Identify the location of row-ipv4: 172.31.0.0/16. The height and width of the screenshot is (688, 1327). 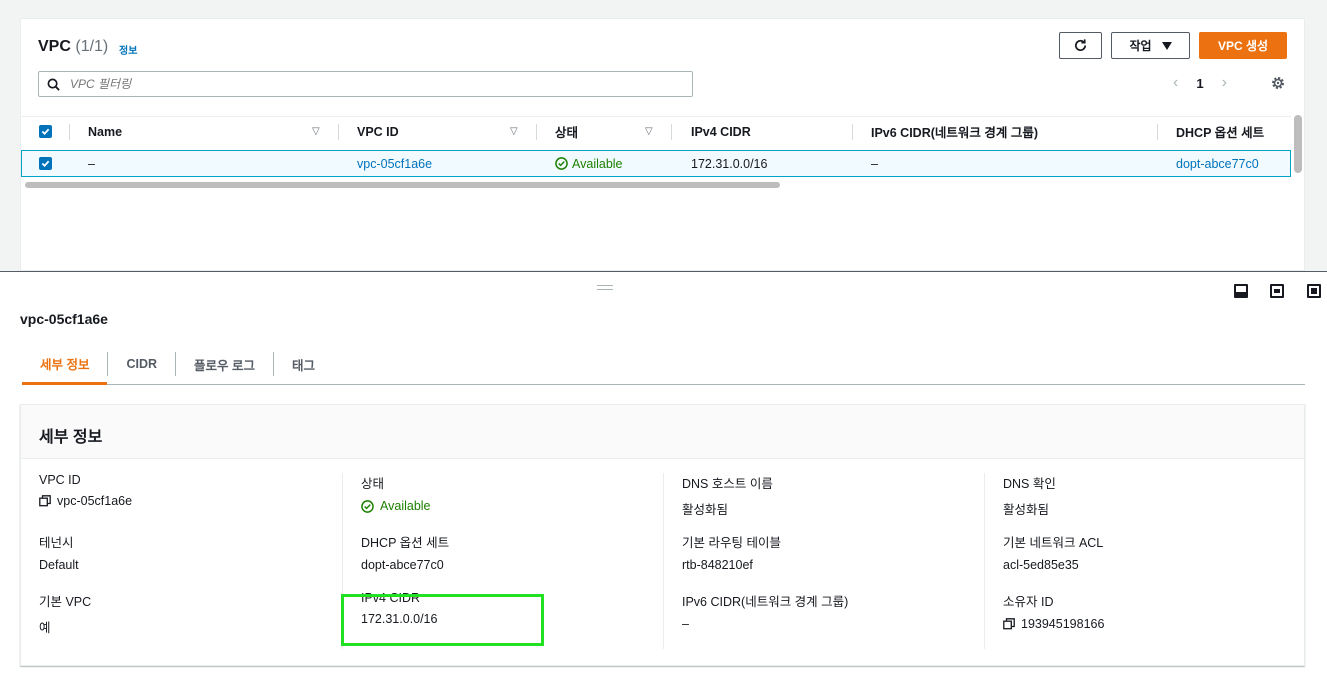
(729, 163).